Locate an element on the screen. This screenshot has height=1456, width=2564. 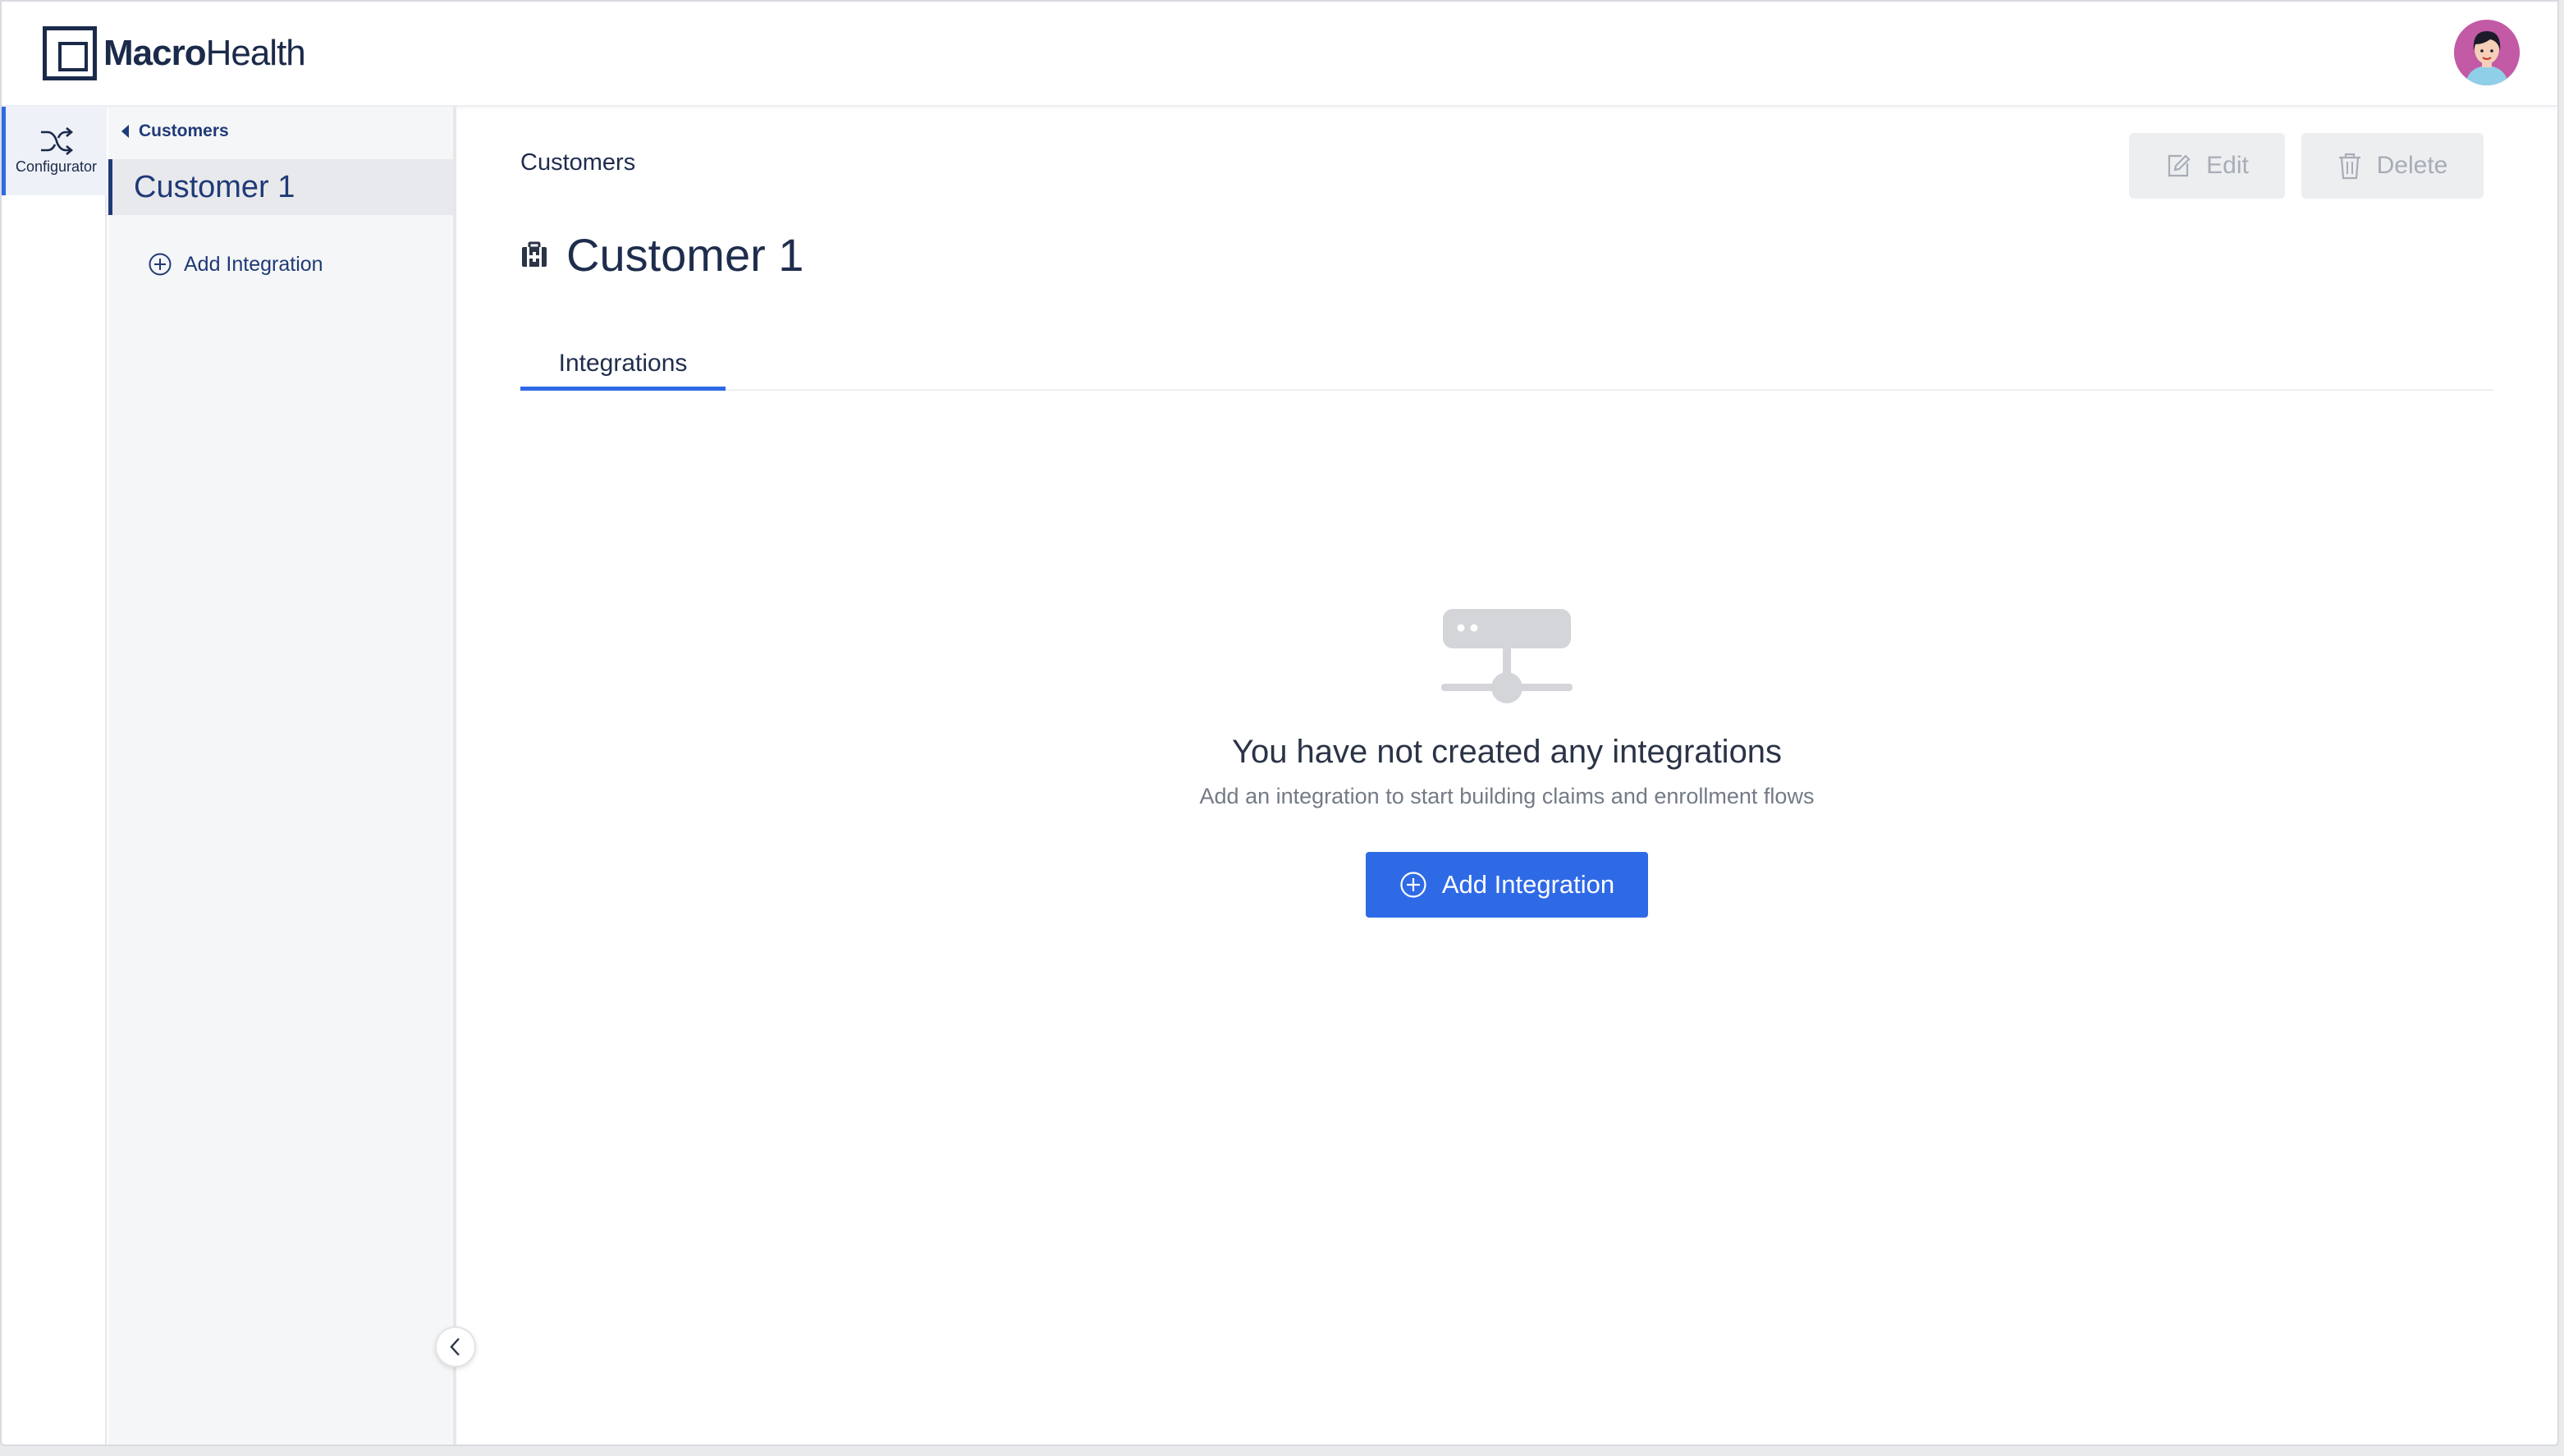
add-integration-button: Add Integration is located at coordinates (1507, 885).